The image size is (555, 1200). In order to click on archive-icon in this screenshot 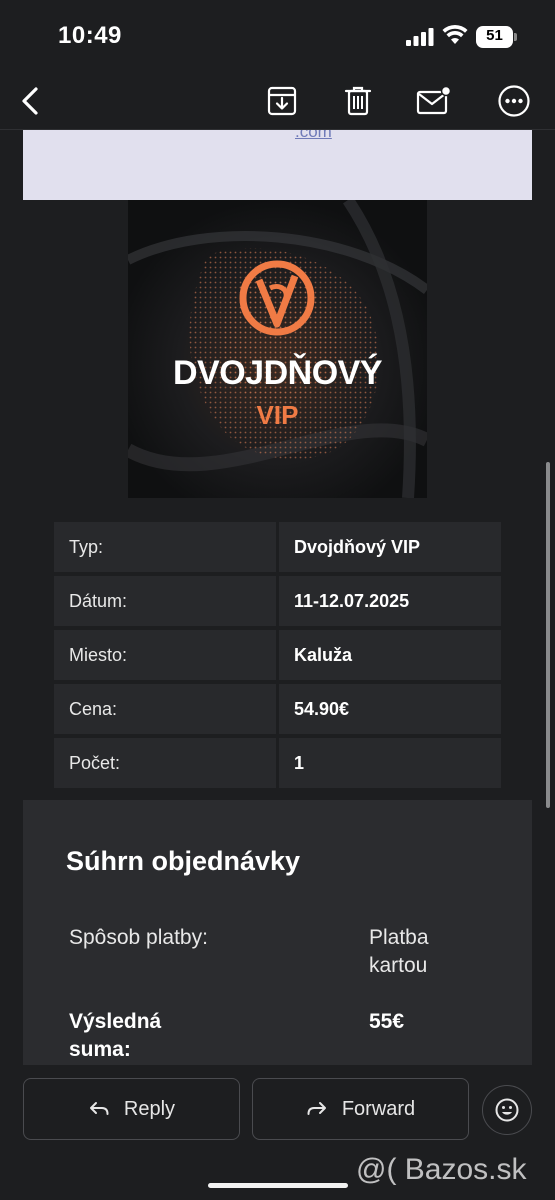, I will do `click(282, 101)`.